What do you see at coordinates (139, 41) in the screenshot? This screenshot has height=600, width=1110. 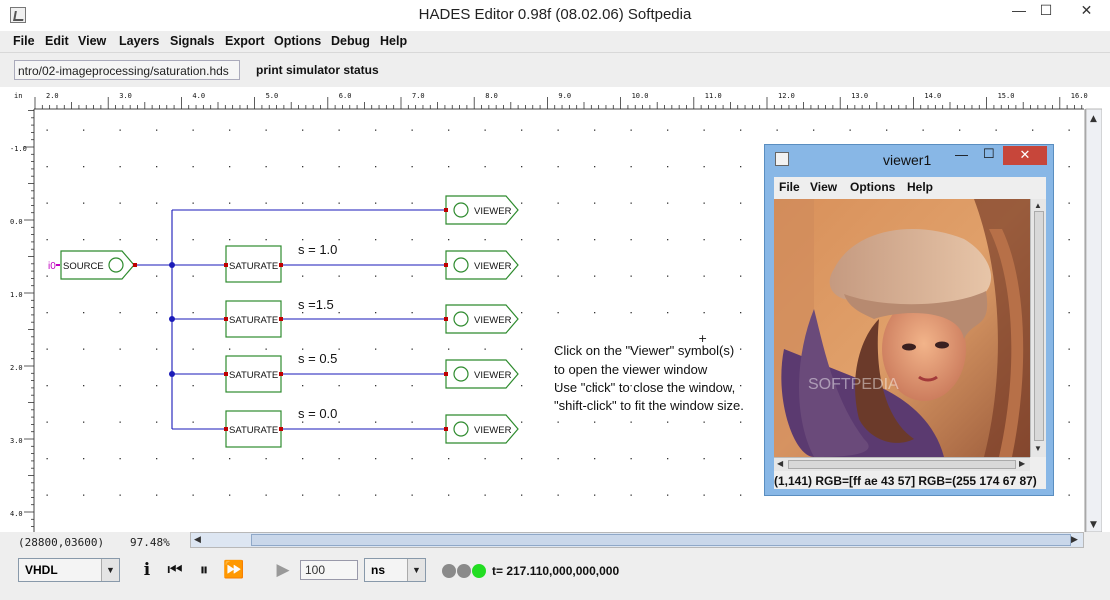 I see `menu-layers: Layers` at bounding box center [139, 41].